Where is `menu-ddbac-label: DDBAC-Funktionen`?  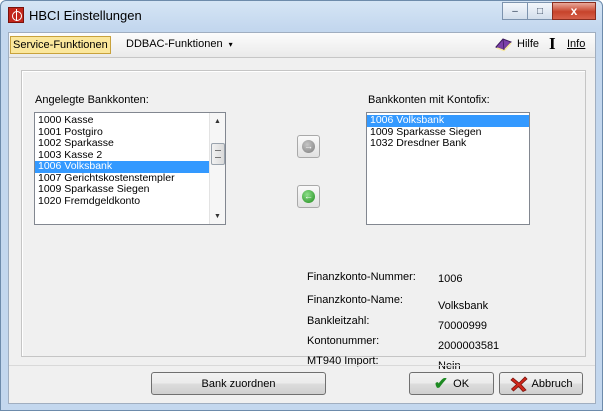
menu-ddbac-label: DDBAC-Funktionen is located at coordinates (174, 44).